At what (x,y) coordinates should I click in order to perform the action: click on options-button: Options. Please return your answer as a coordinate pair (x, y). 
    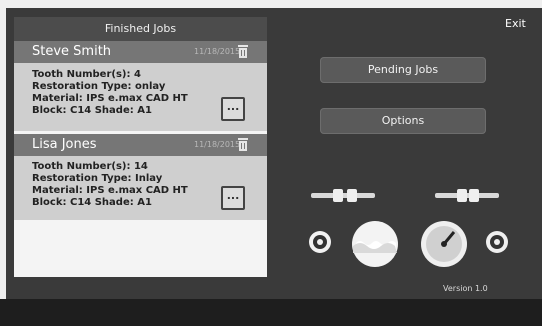
    Looking at the image, I should click on (403, 121).